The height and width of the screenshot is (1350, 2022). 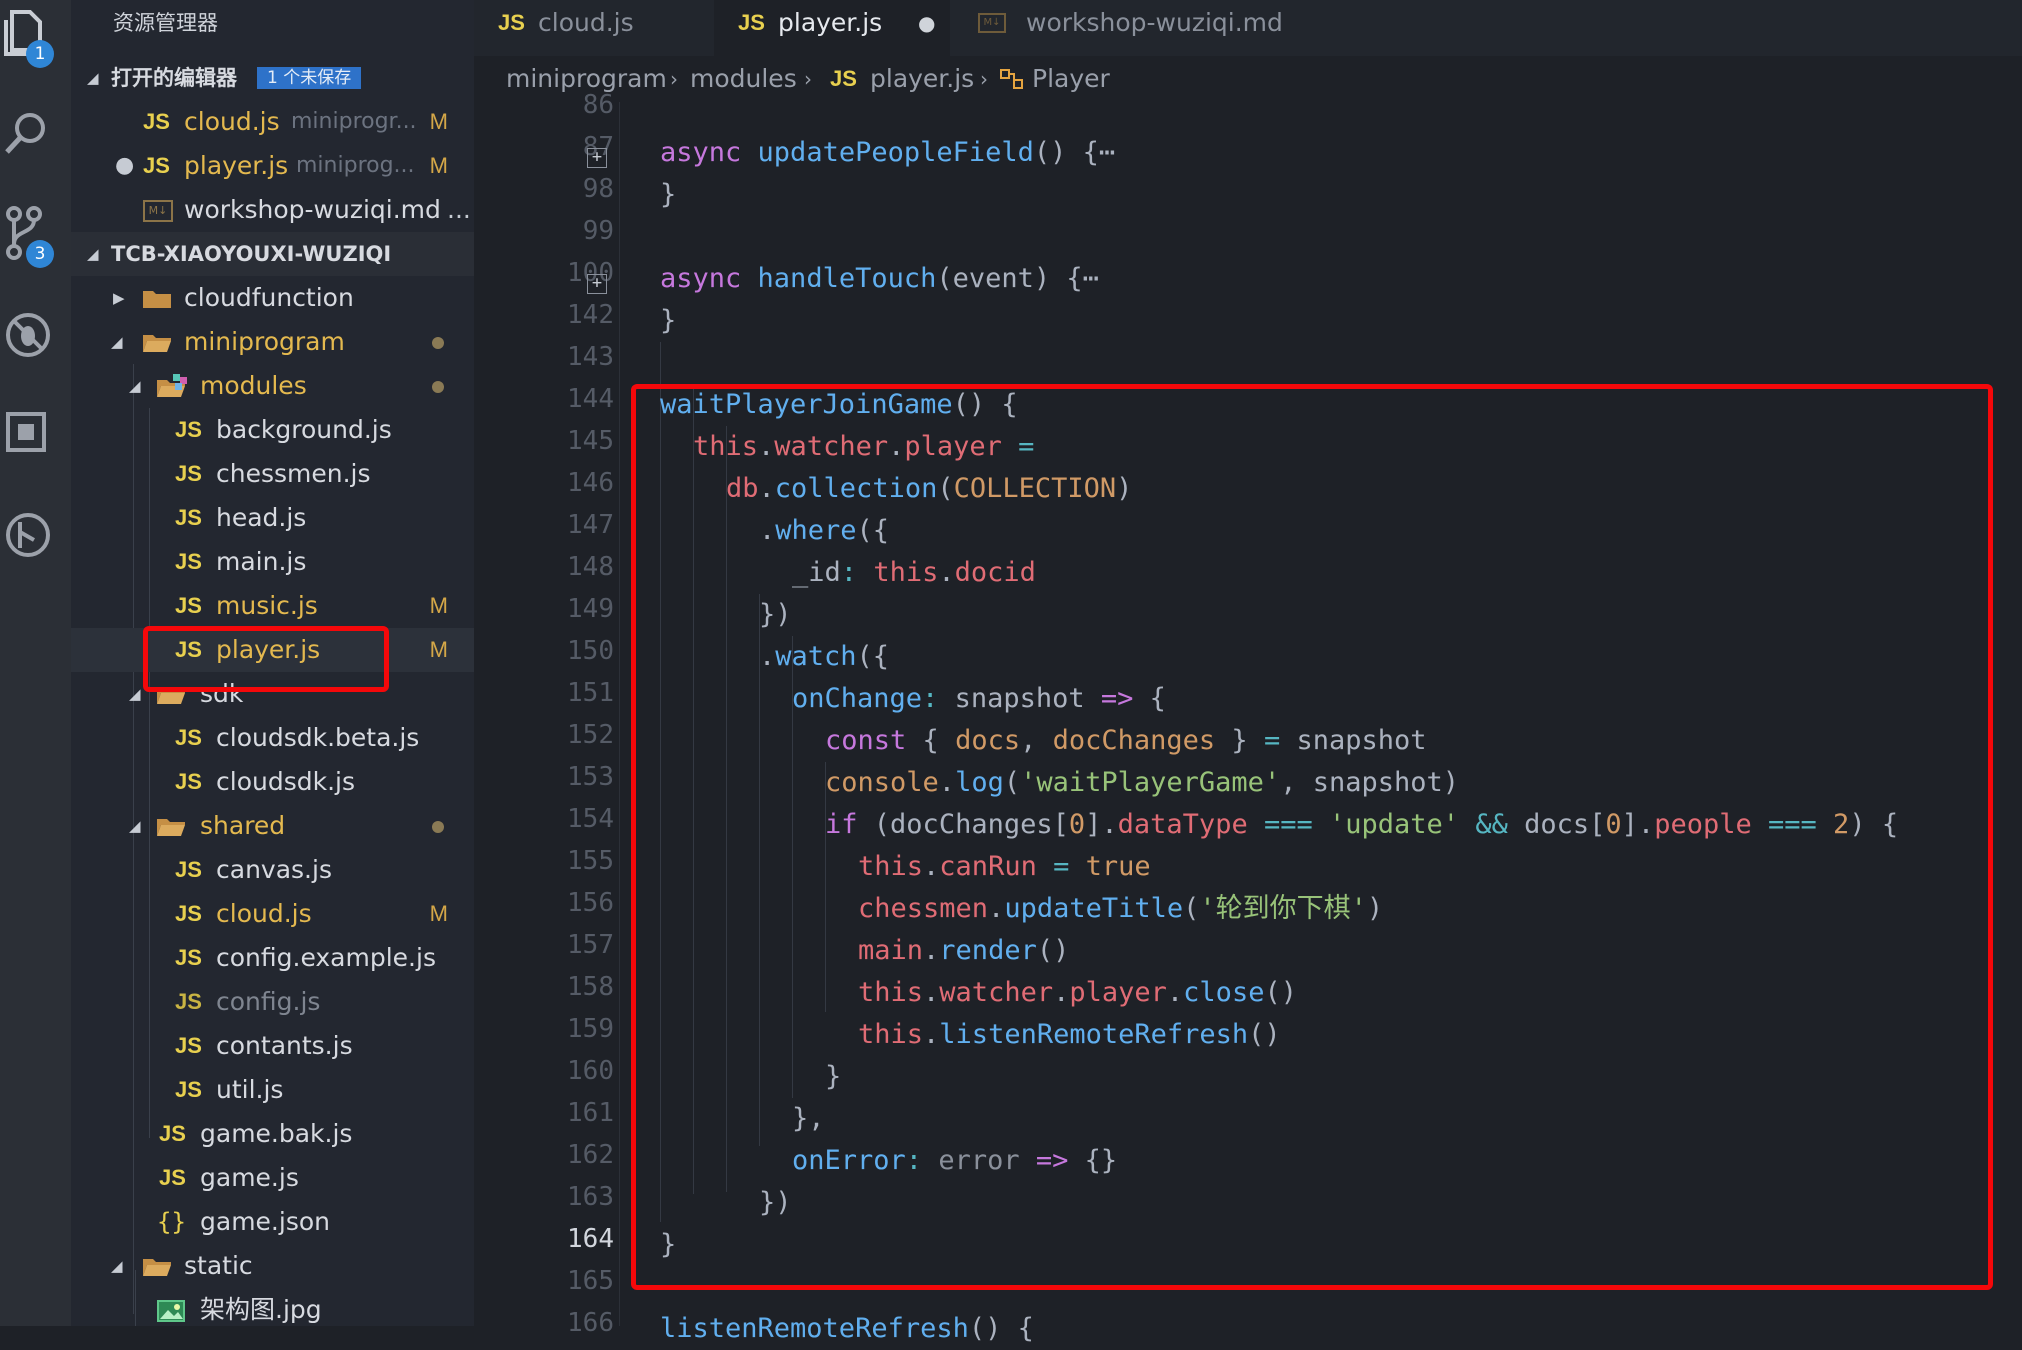 What do you see at coordinates (743, 79) in the screenshot?
I see `breadcrumb-item: modules` at bounding box center [743, 79].